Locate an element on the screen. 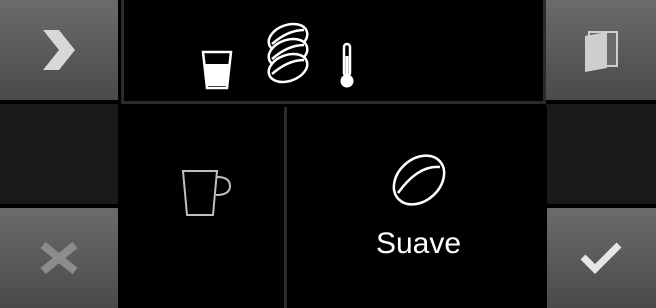 This screenshot has height=308, width=656. thermometer-icon is located at coordinates (347, 66).